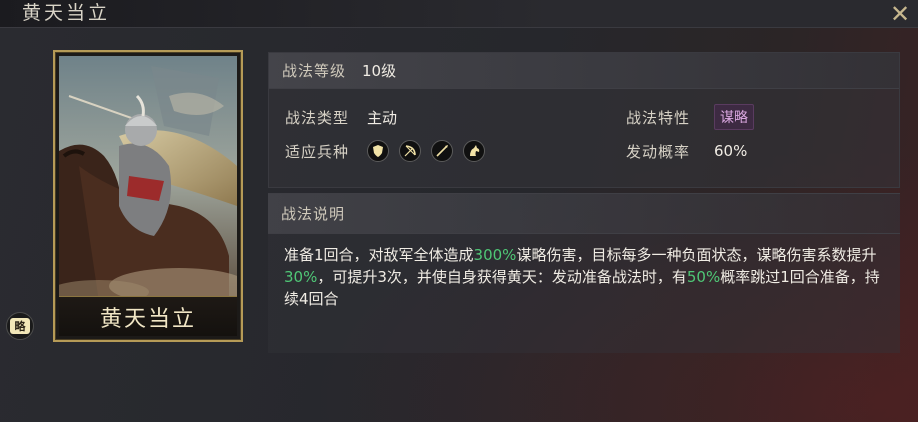 The height and width of the screenshot is (422, 918). Describe the element at coordinates (459, 14) in the screenshot. I see `header-bar: 黄天当立 ✕` at that location.